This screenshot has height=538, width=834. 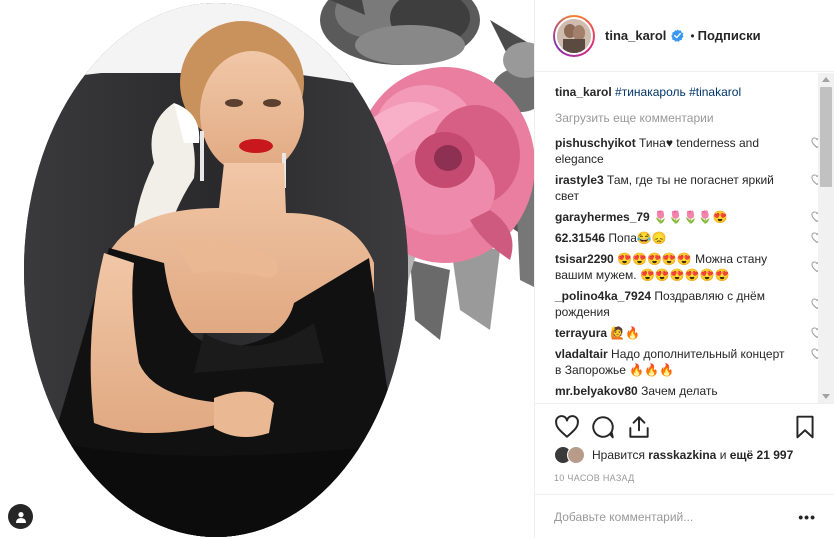 I want to click on post-actions-bar, so click(x=684, y=425).